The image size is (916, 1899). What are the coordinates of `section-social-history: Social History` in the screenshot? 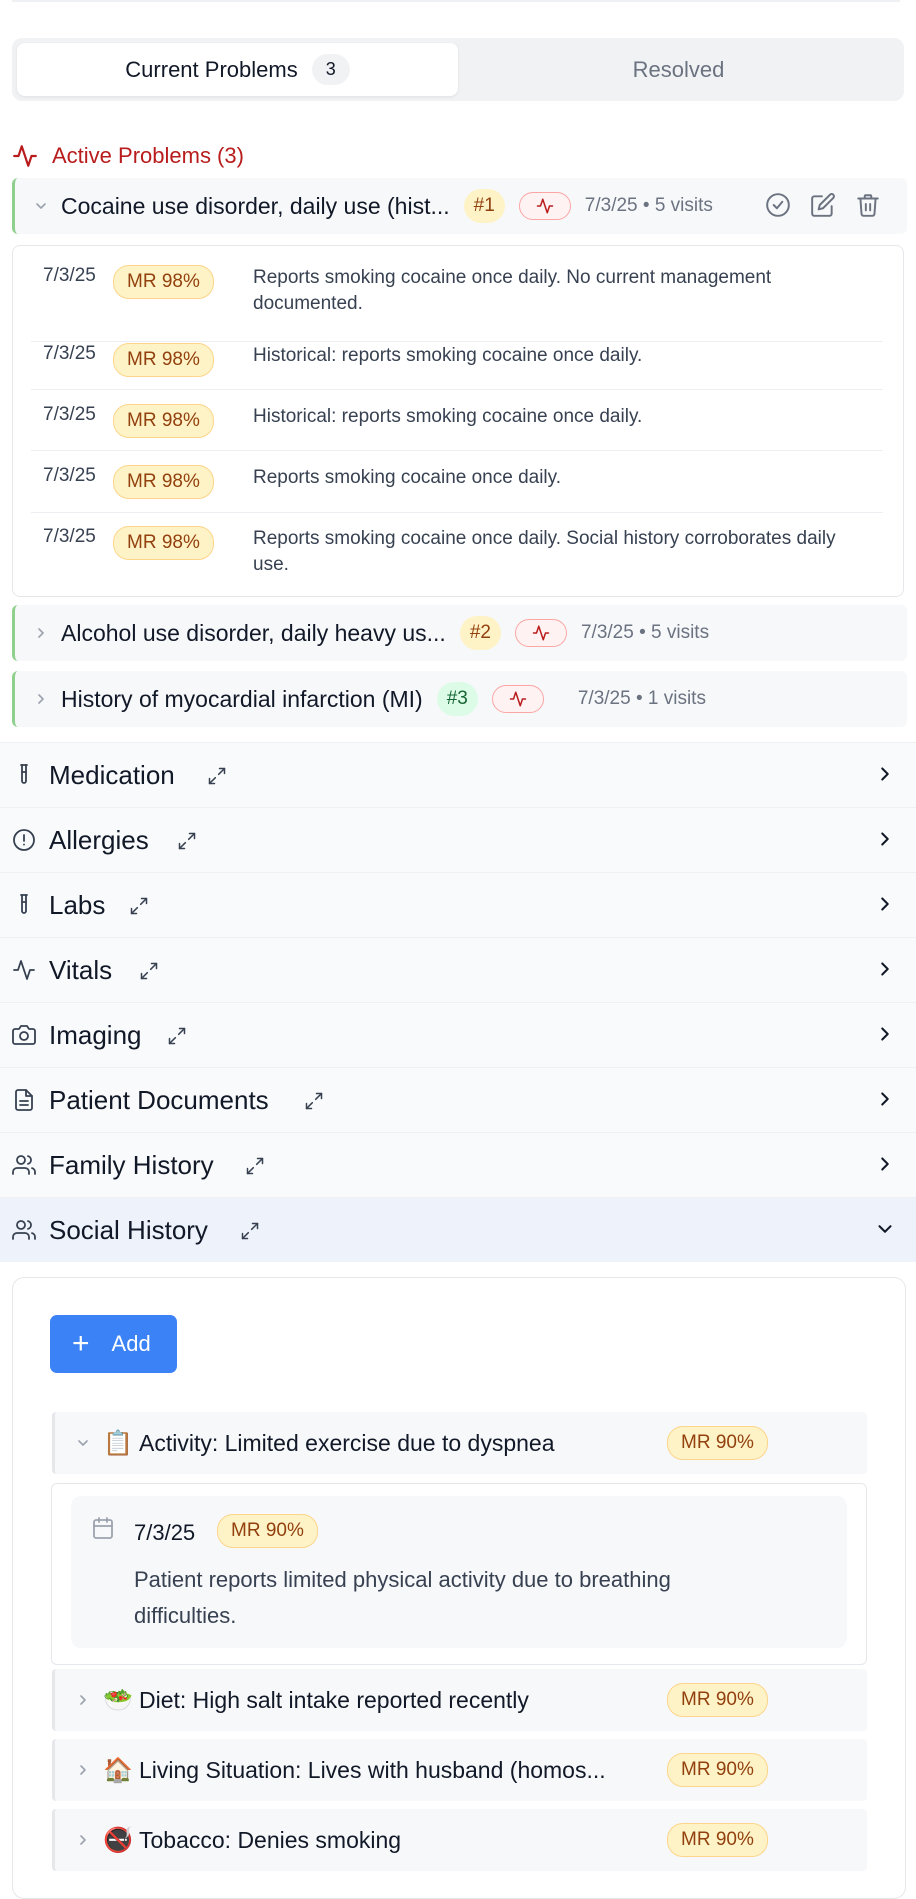 It's located at (458, 1229).